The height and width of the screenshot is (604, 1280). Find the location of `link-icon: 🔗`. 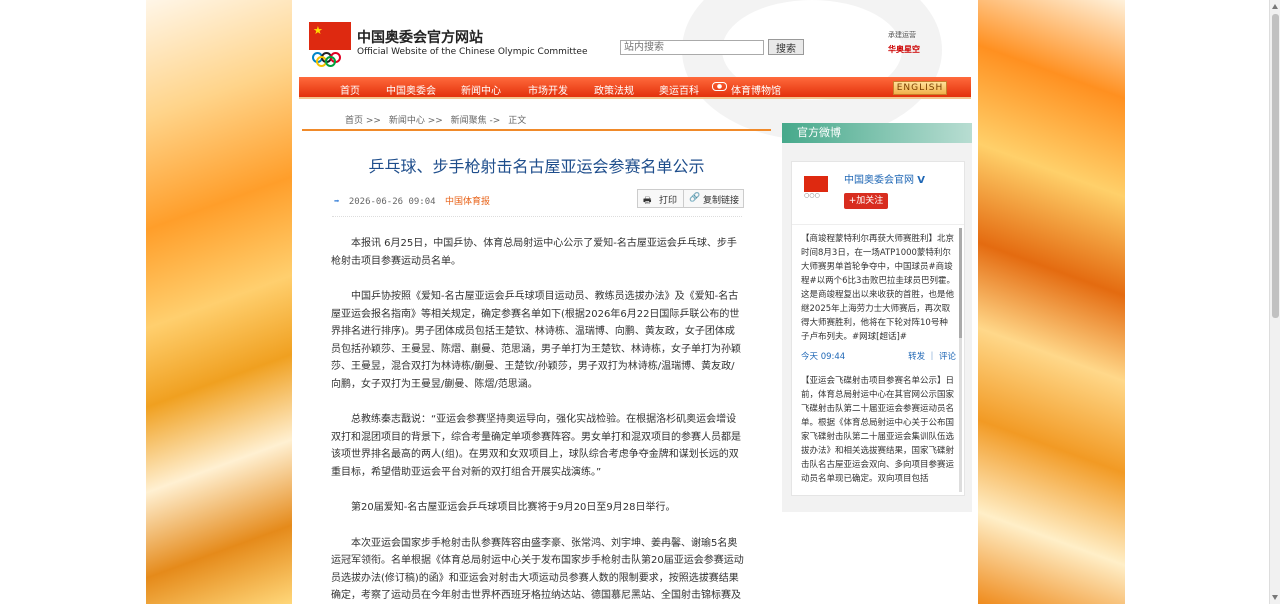

link-icon: 🔗 is located at coordinates (694, 198).